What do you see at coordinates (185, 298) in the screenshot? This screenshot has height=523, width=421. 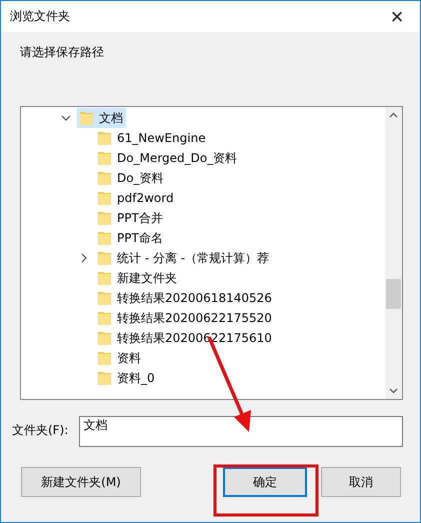 I see `folder-item: 转换结果20200618140526` at bounding box center [185, 298].